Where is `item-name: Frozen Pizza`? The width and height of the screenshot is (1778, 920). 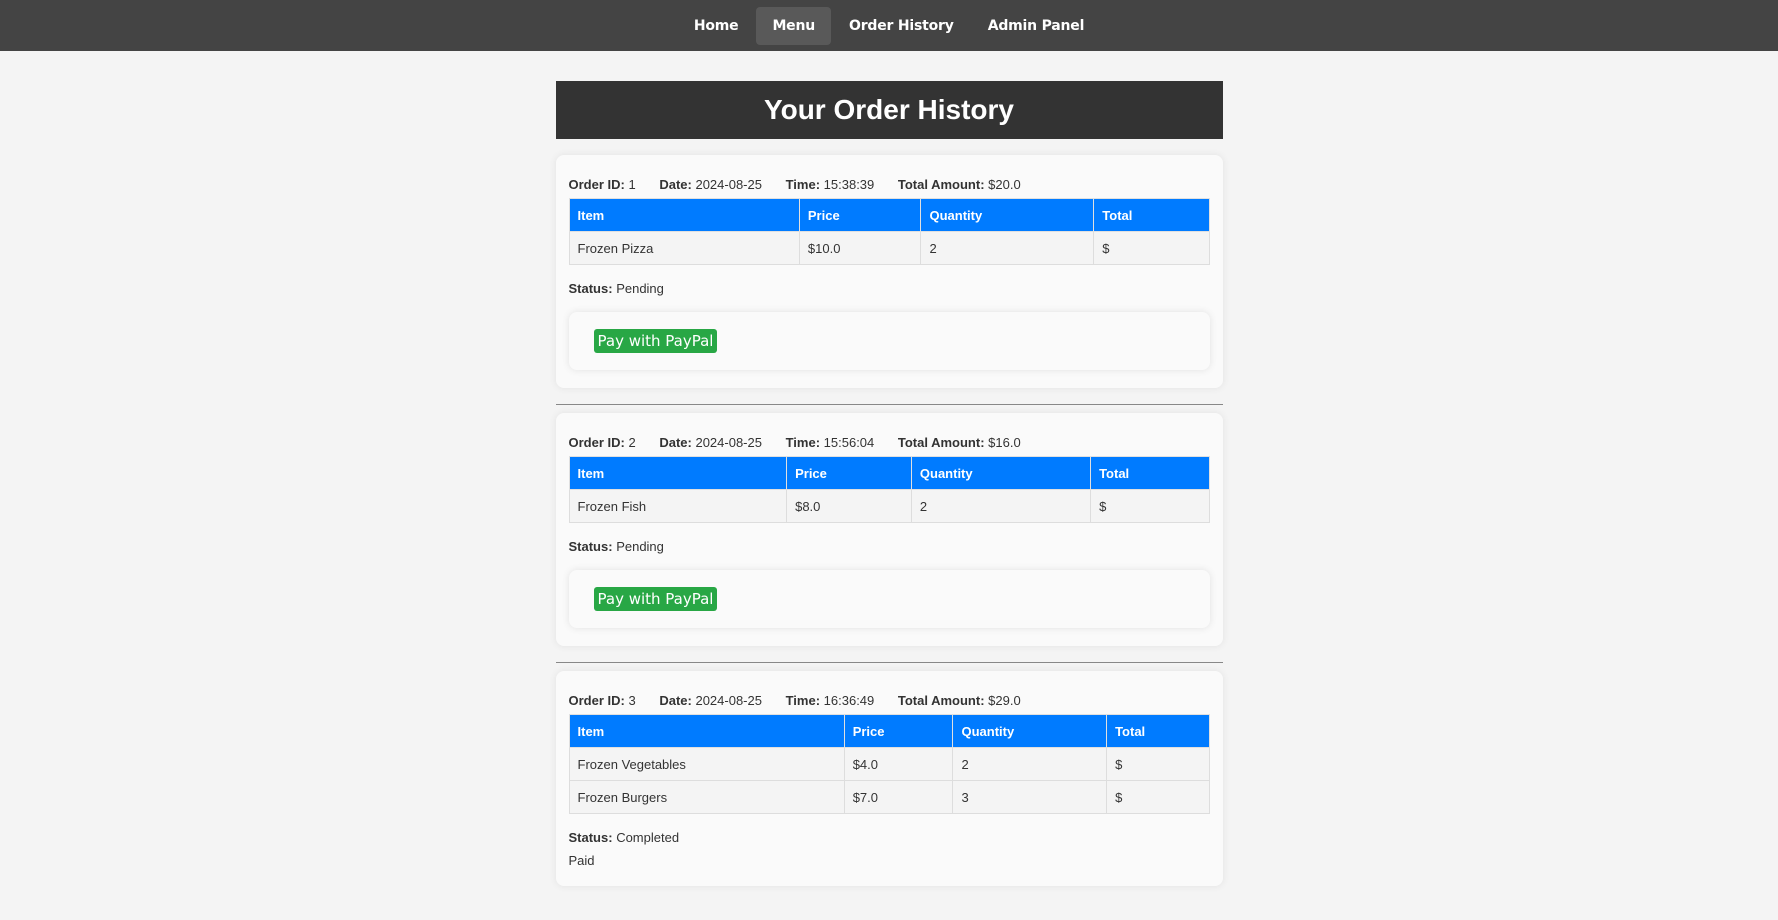 item-name: Frozen Pizza is located at coordinates (684, 248).